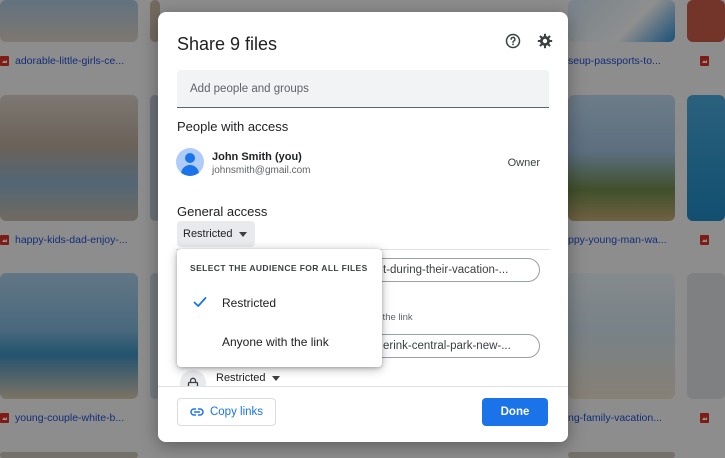 The width and height of the screenshot is (725, 458). I want to click on people-with-access-heading: People with access, so click(233, 126).